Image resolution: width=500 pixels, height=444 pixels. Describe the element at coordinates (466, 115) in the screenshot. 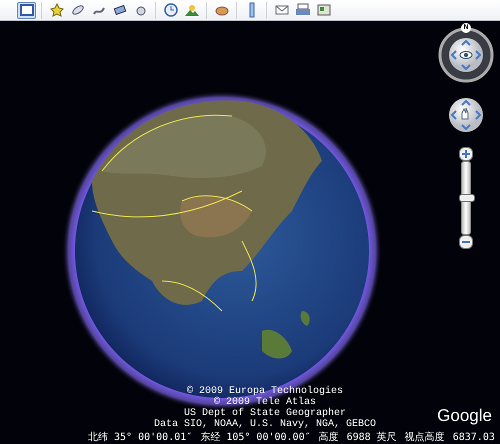

I see `move-joystick` at that location.